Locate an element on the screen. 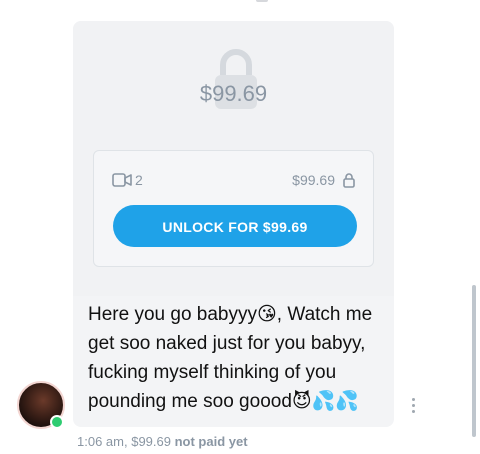  payment-status: not paid yet is located at coordinates (211, 441).